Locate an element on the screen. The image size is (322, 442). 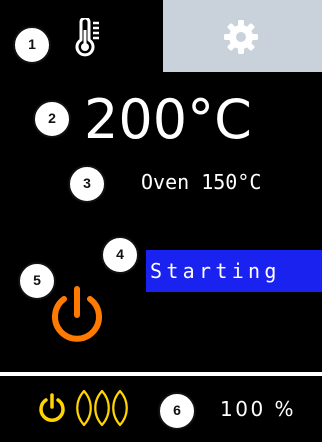
power-percentage: 100 % is located at coordinates (258, 409).